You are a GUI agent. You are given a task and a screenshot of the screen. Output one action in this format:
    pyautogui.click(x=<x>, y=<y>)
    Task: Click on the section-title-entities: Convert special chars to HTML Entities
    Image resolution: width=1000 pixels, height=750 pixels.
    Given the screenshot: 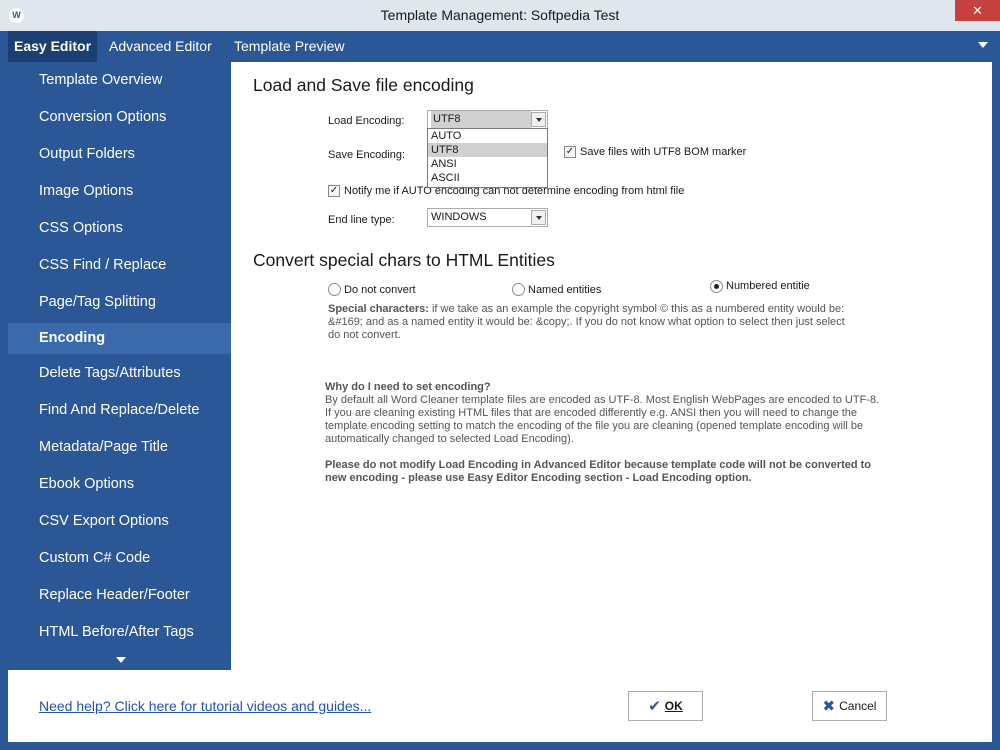 What is the action you would take?
    pyautogui.click(x=404, y=260)
    